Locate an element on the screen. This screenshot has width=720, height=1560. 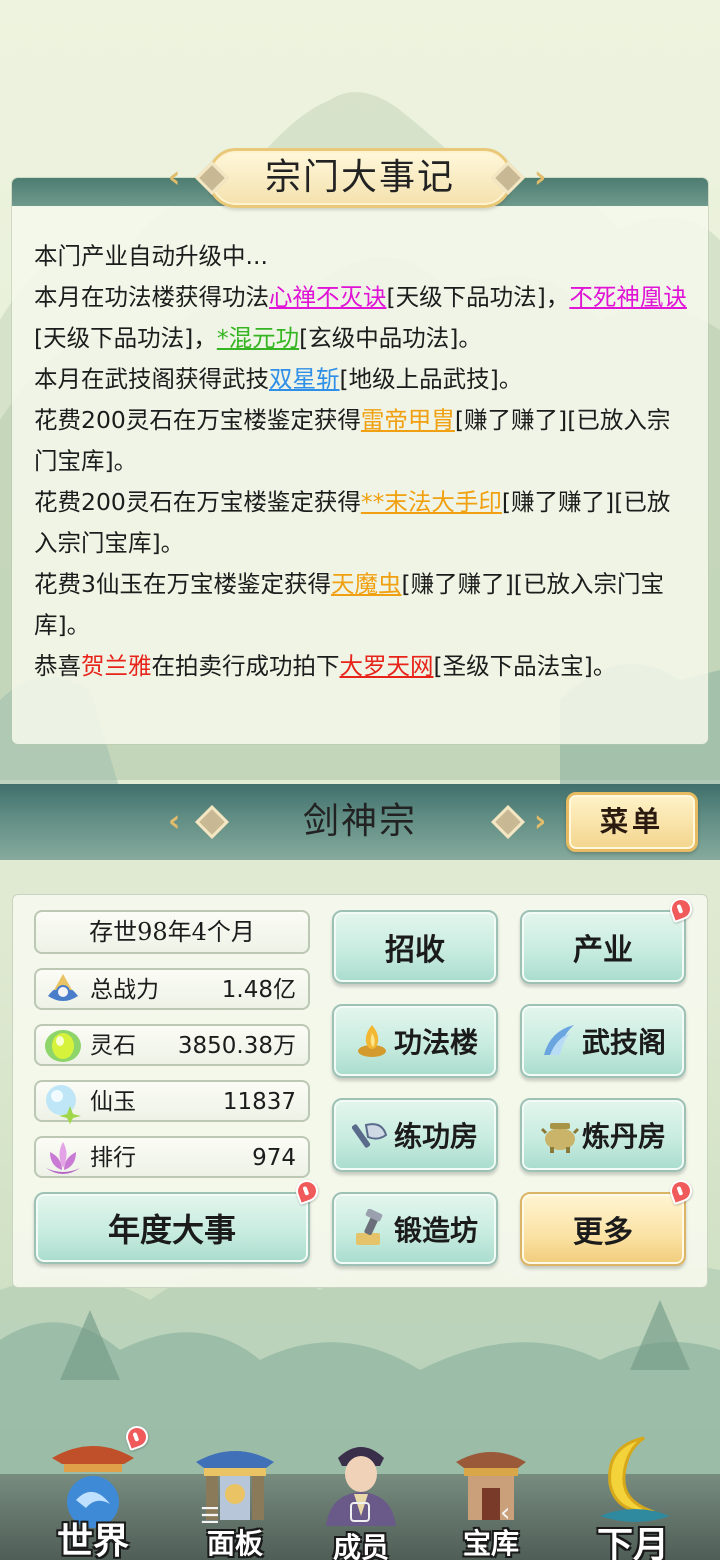
nav-treasury: 宝库 is located at coordinates (491, 1500).